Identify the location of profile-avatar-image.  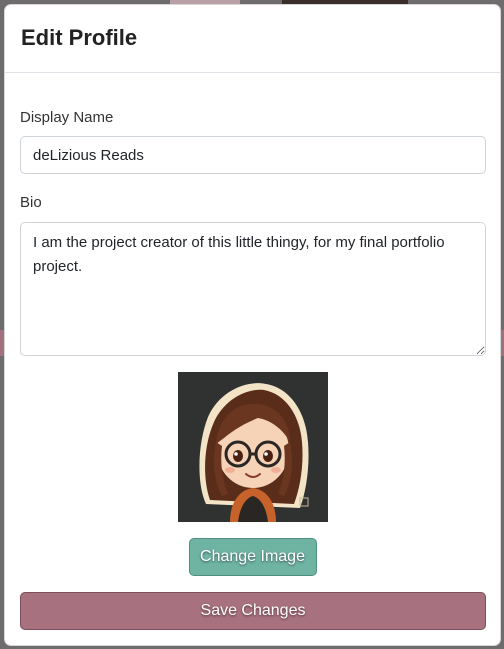
(252, 447).